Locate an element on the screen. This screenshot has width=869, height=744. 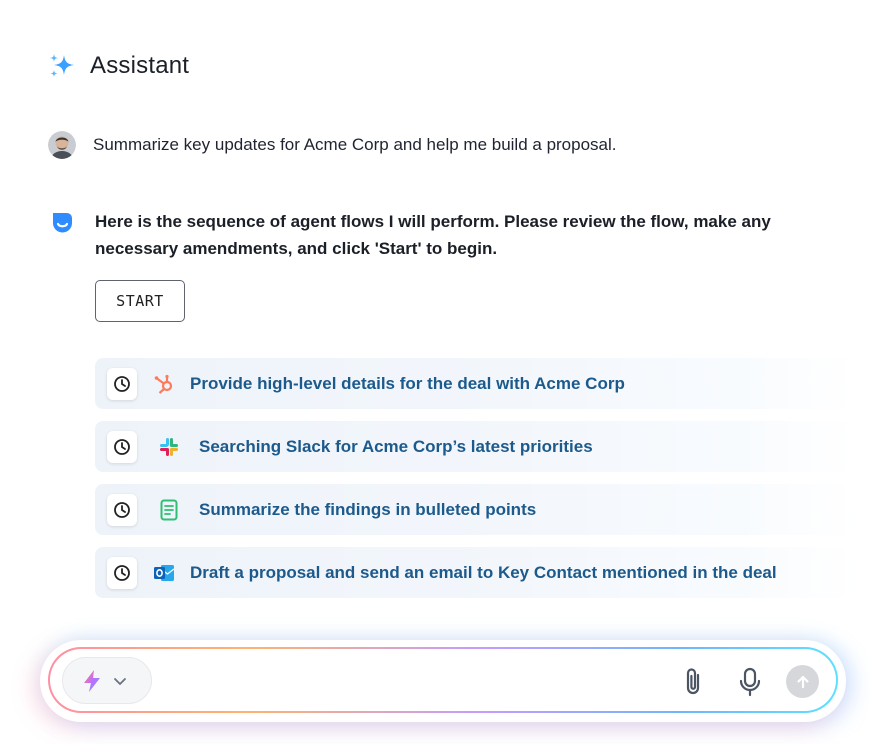
chevron-down-icon is located at coordinates (120, 681).